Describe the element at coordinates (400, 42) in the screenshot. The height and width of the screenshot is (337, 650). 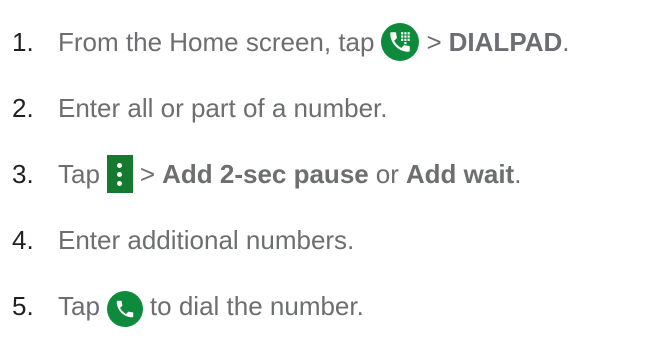
I see `phone-dialpad-icon` at that location.